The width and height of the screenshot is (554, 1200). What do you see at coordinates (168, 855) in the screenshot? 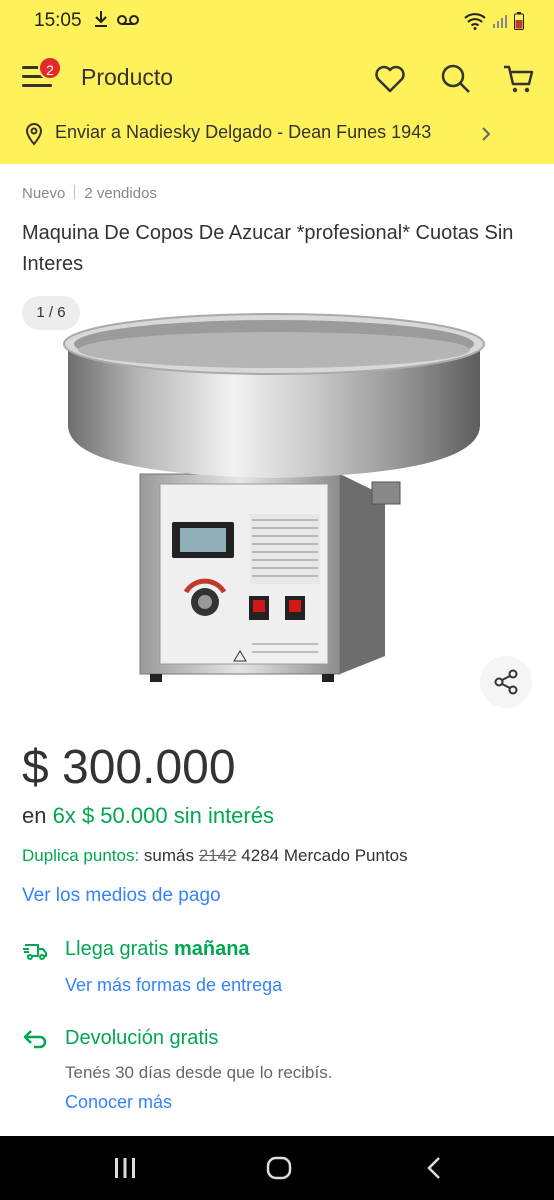
I see `points-text: sumás` at bounding box center [168, 855].